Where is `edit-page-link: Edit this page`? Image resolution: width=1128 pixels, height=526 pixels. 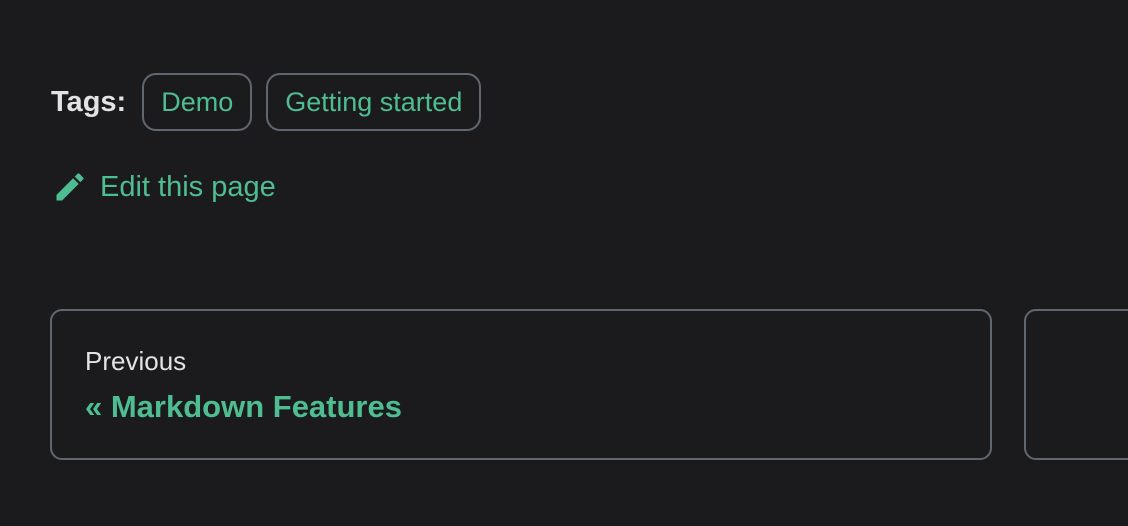 edit-page-link: Edit this page is located at coordinates (164, 187).